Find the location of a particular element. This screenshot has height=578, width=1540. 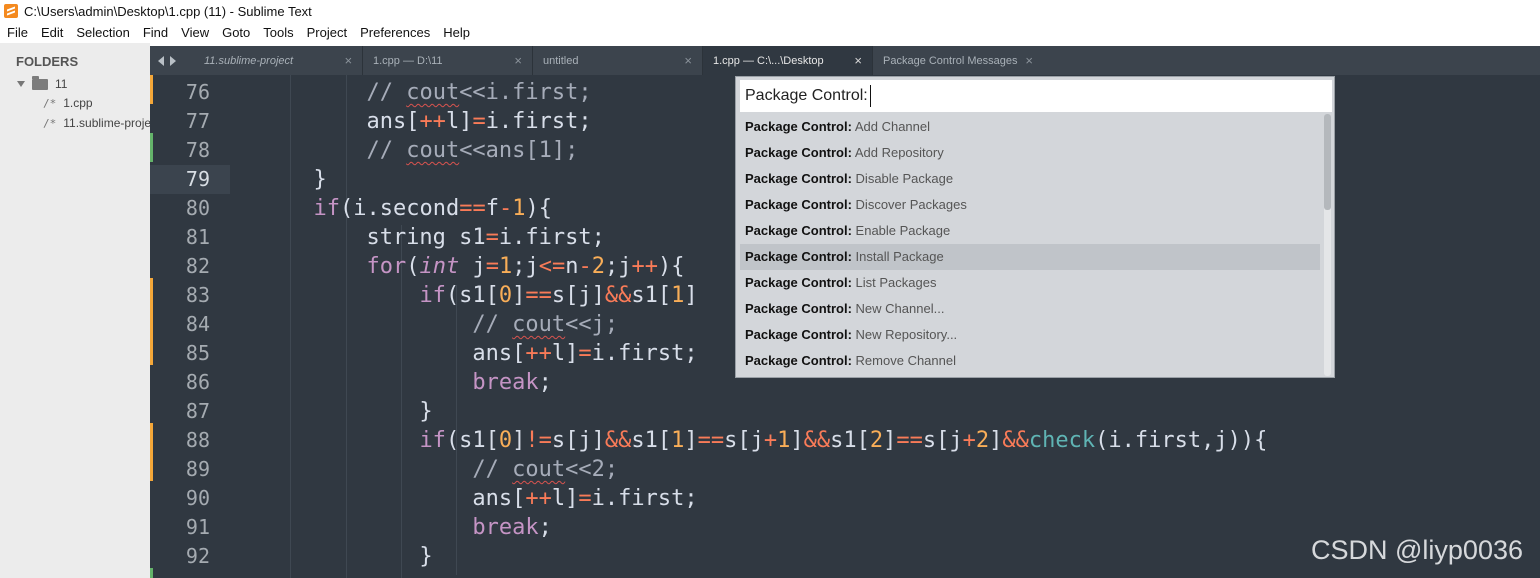

code-line-87: } is located at coordinates (333, 411).